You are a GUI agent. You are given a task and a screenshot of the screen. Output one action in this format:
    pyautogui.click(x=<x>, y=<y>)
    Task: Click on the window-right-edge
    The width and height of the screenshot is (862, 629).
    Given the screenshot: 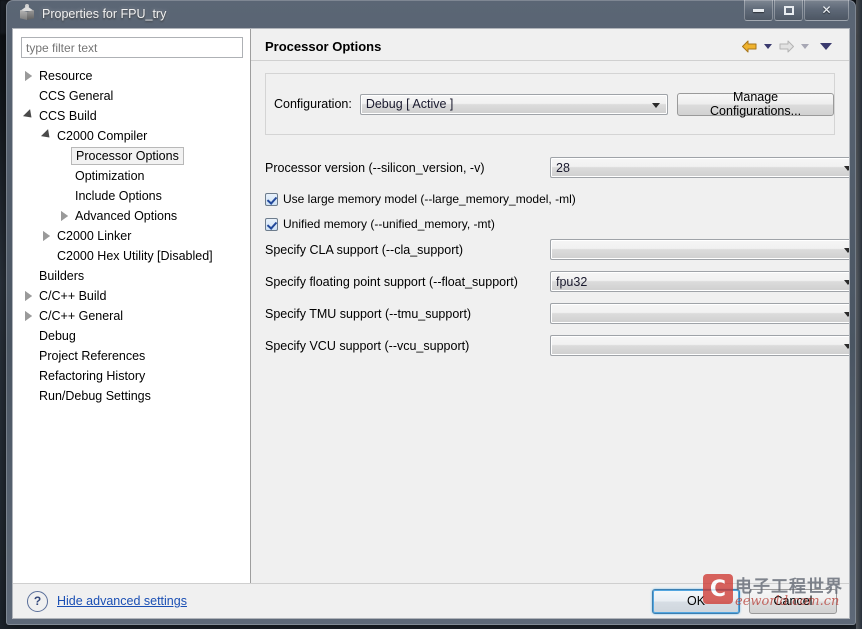 What is the action you would take?
    pyautogui.click(x=859, y=314)
    